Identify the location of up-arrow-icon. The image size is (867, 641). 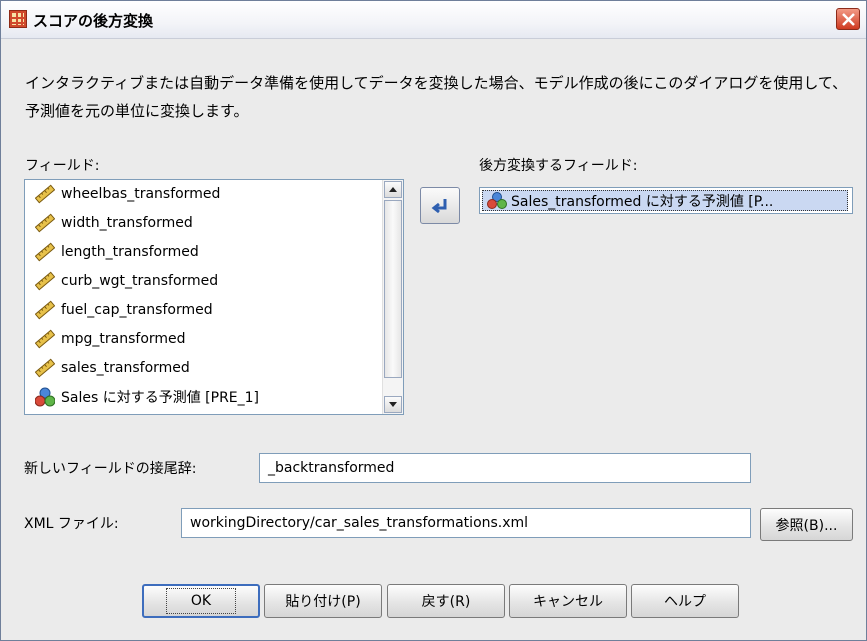
(393, 189).